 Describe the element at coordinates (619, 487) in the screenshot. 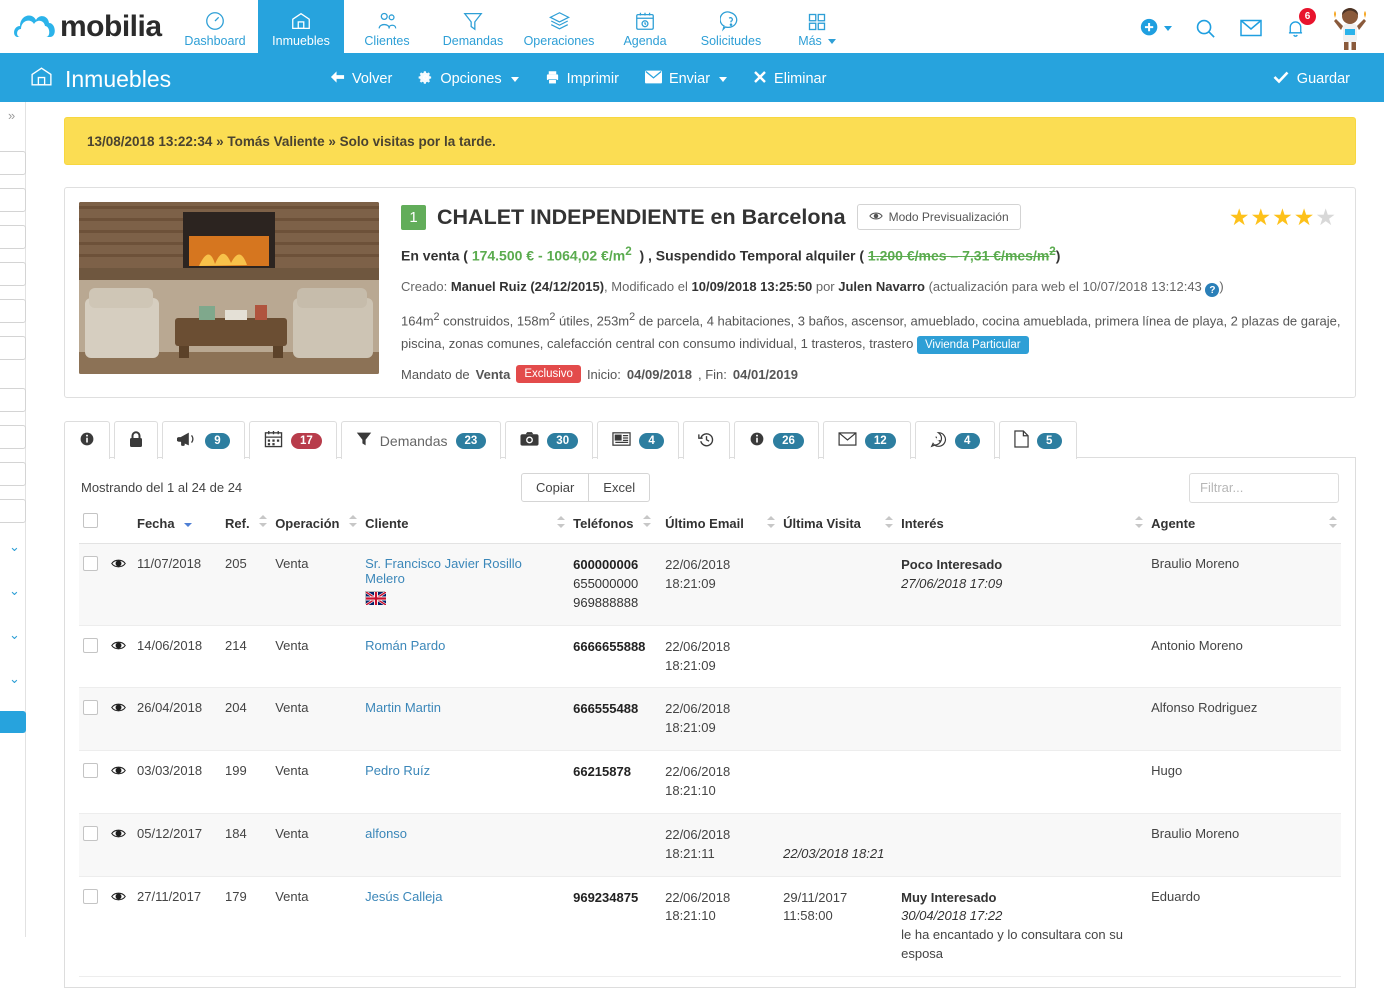

I see `excel-button: Excel` at that location.